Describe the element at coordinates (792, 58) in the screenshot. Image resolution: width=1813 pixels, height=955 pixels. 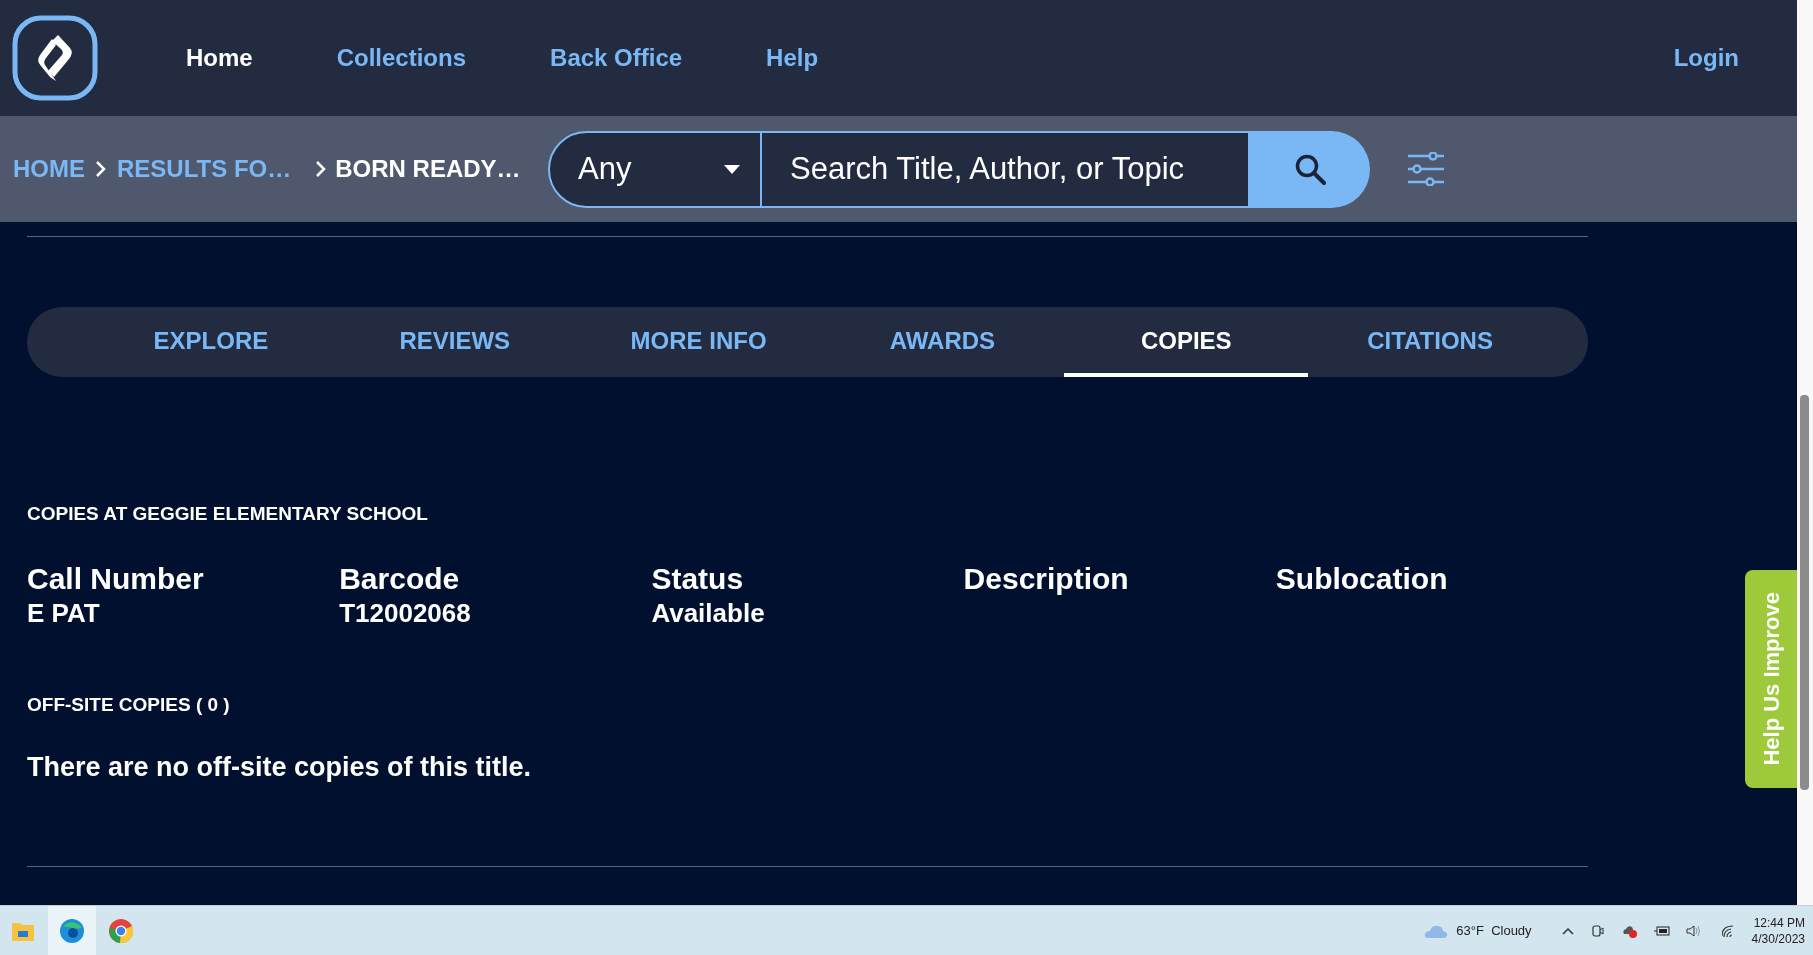
I see `nav-link: Help` at that location.